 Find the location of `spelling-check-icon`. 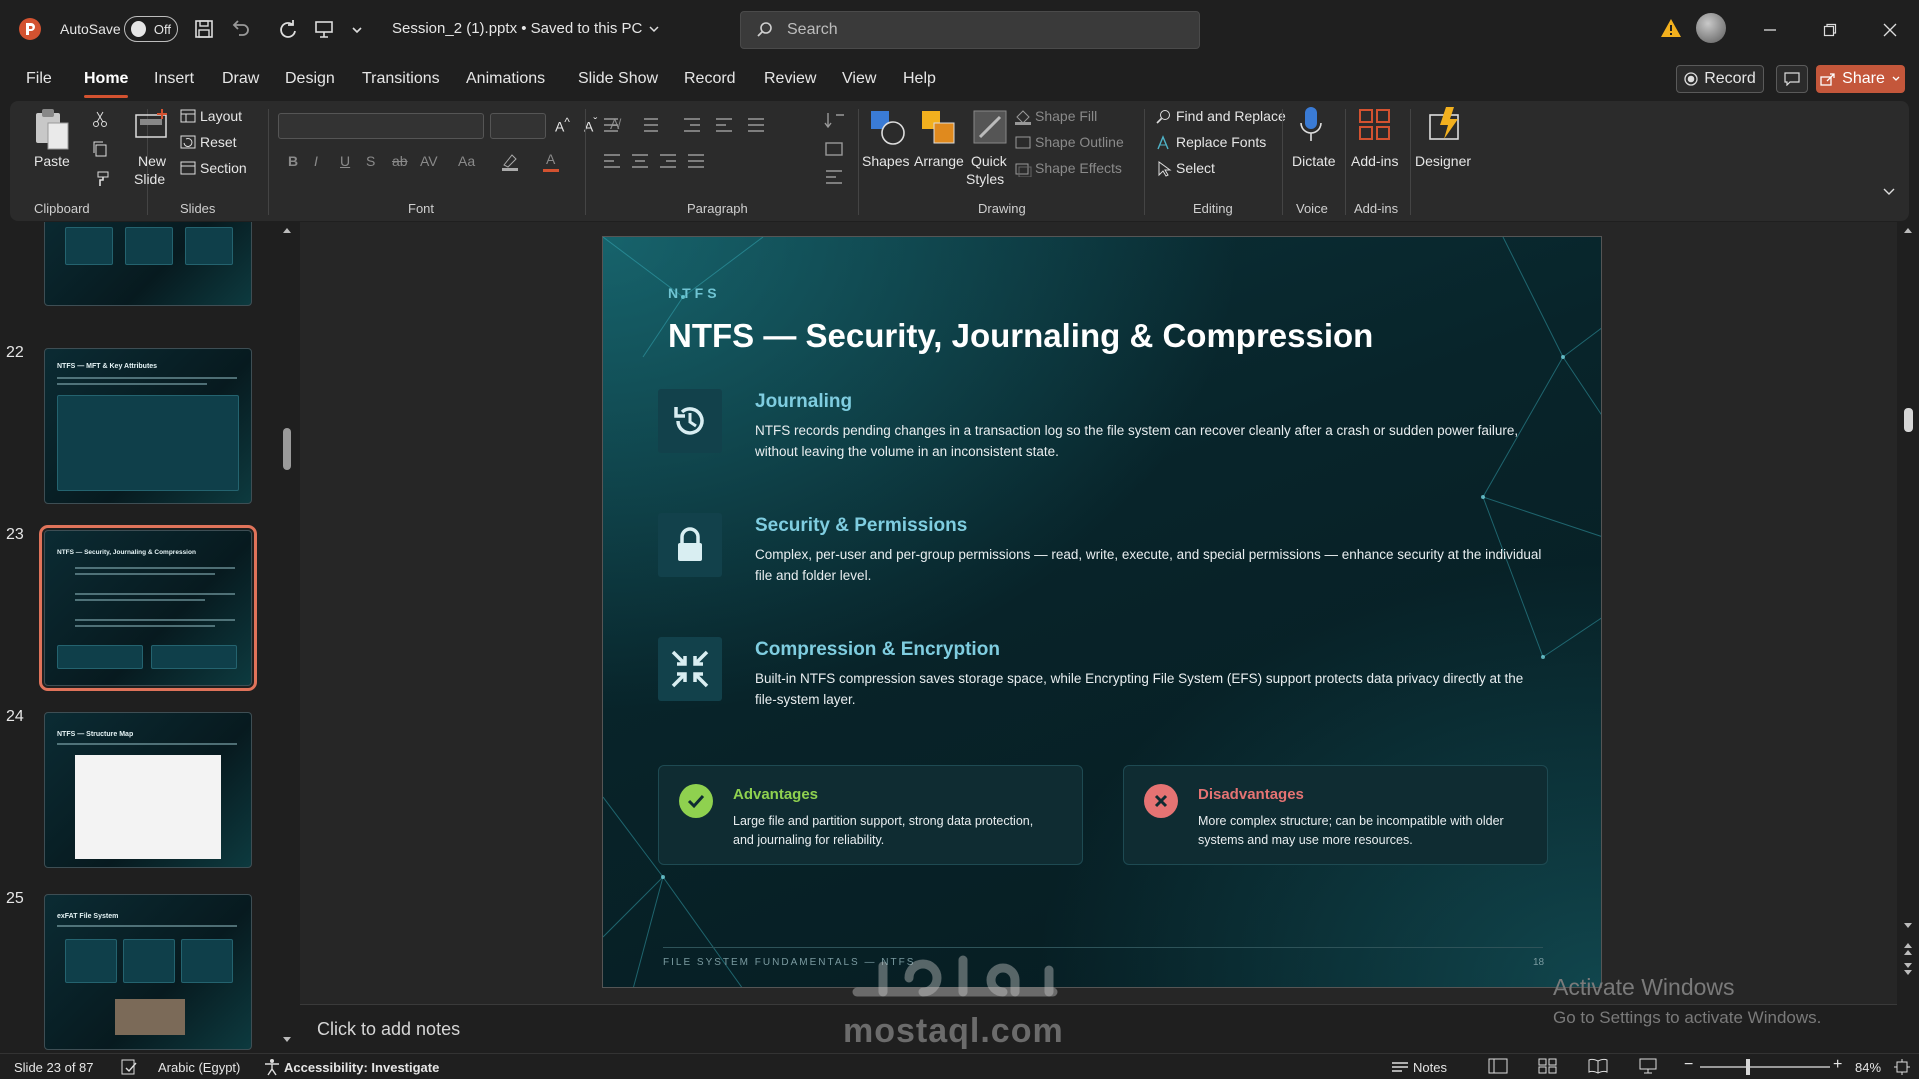

spelling-check-icon is located at coordinates (129, 1067).